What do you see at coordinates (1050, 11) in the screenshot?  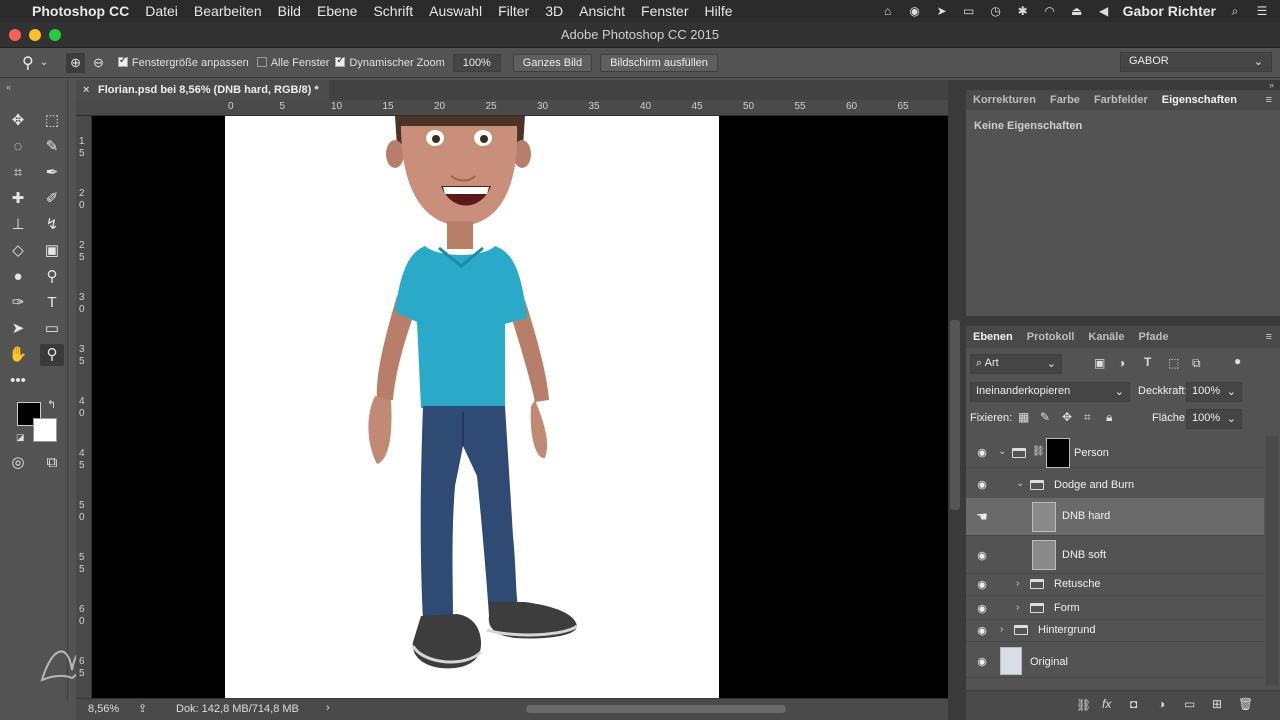 I see `wifi-icon: ◠` at bounding box center [1050, 11].